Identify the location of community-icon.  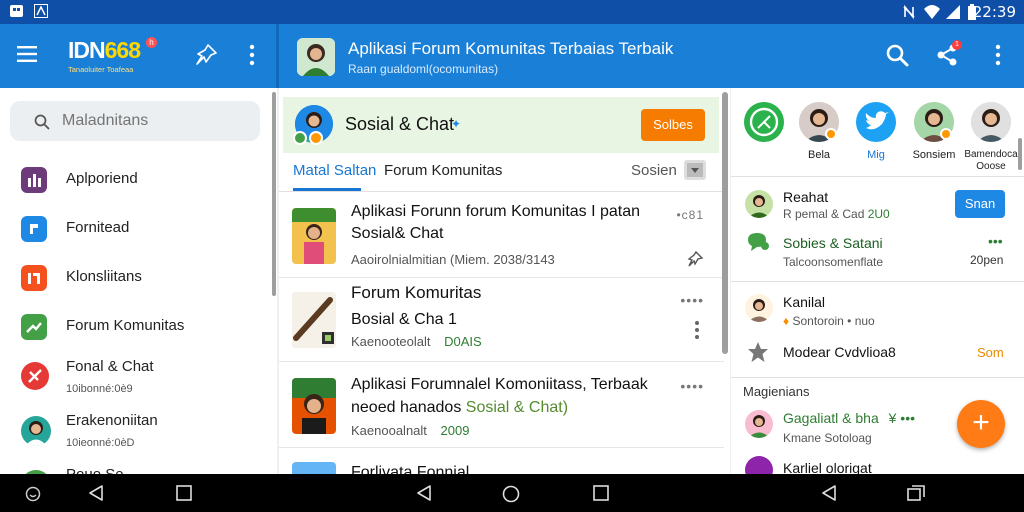
(34, 278).